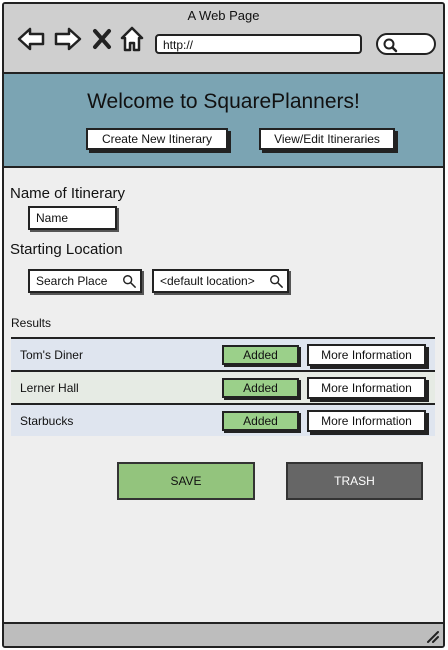 The height and width of the screenshot is (650, 448). Describe the element at coordinates (223, 634) in the screenshot. I see `status-bar` at that location.